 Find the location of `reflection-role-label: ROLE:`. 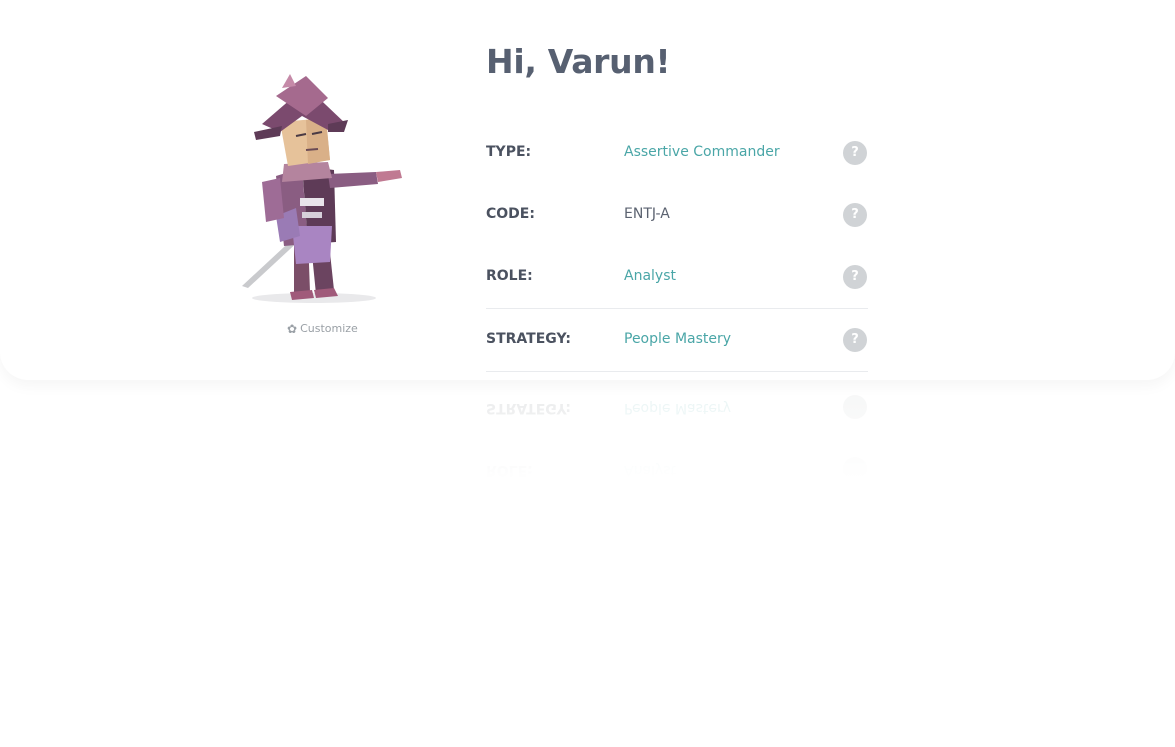

reflection-role-label: ROLE: is located at coordinates (509, 470).